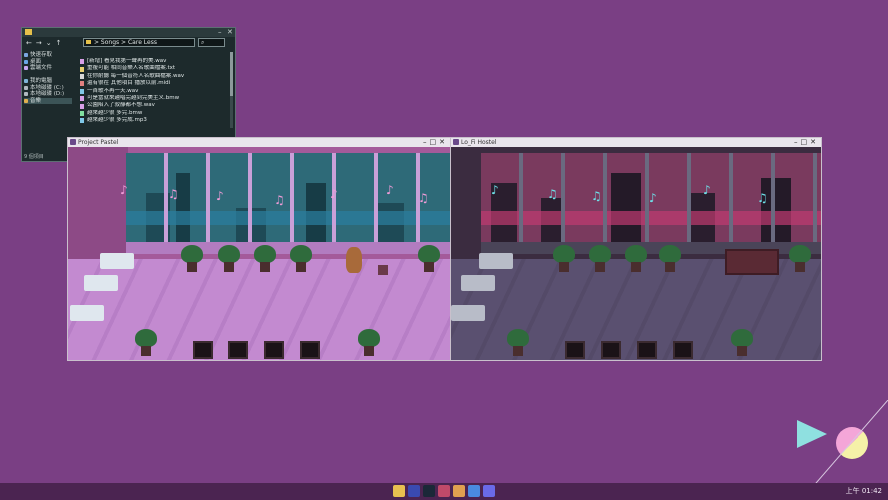 The height and width of the screenshot is (500, 888). What do you see at coordinates (48, 100) in the screenshot?
I see `sidebar-item: 音樂` at bounding box center [48, 100].